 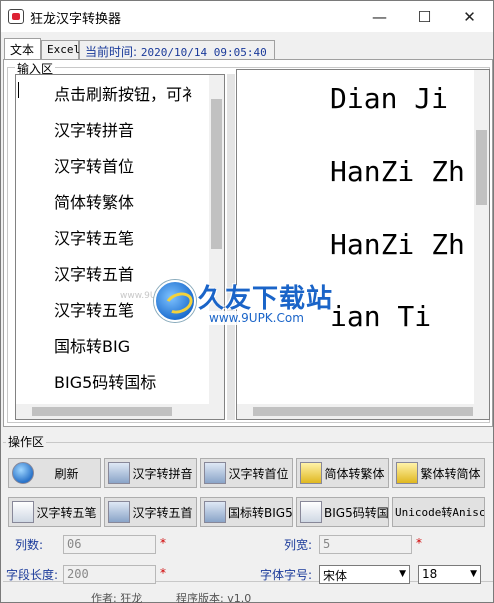 I want to click on current-time-value: 2020/10/14 09:05:40, so click(x=203, y=52).